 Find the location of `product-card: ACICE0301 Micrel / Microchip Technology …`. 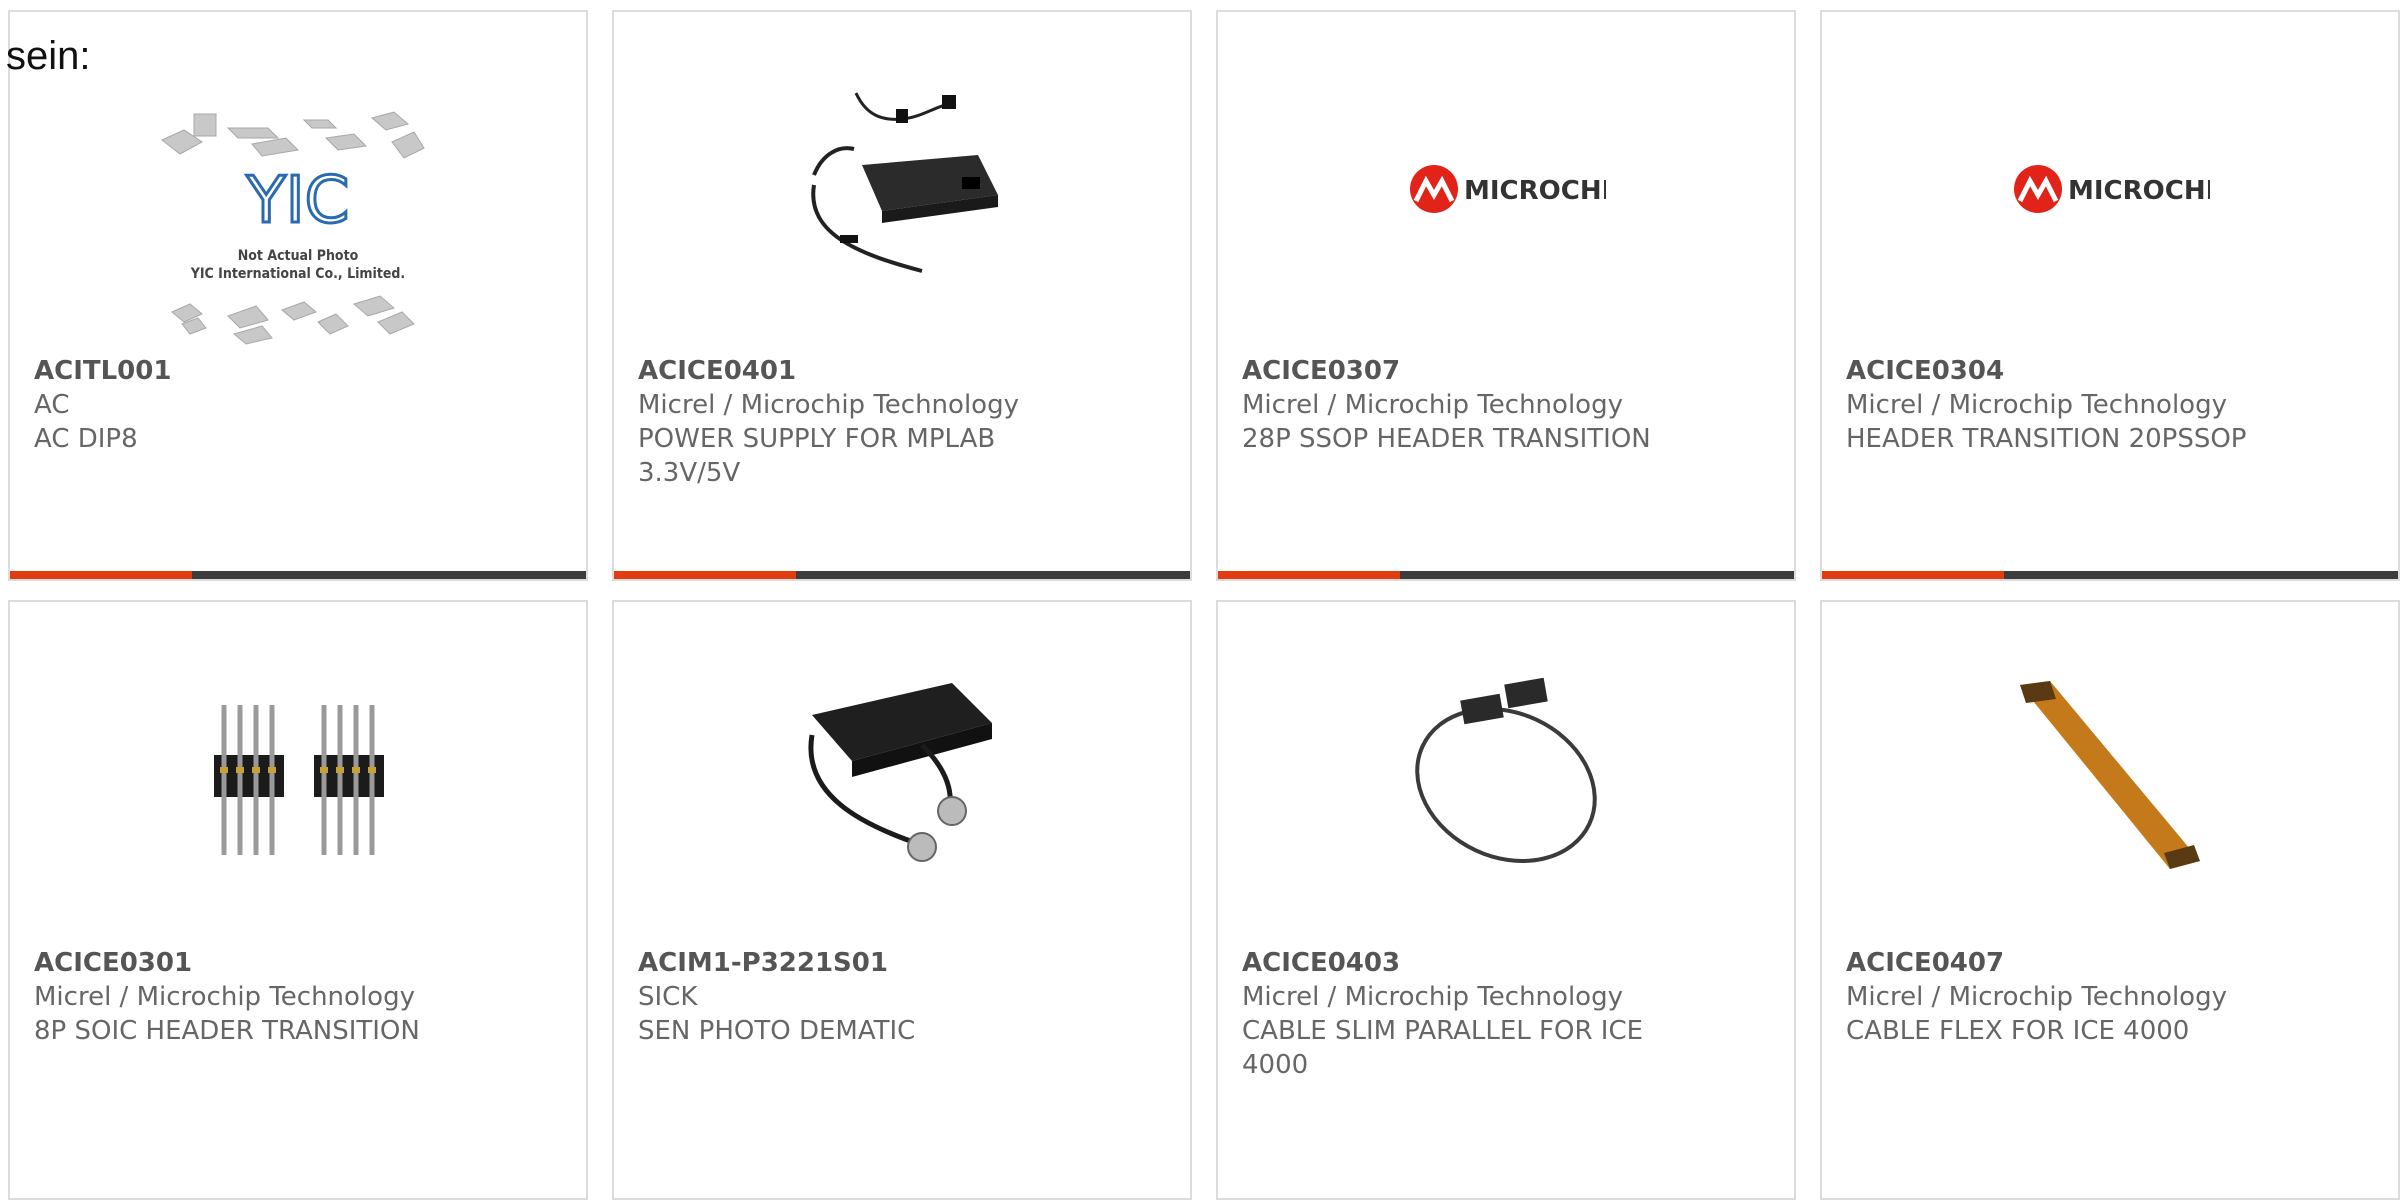

product-card: ACICE0301 Micrel / Microchip Technology … is located at coordinates (298, 900).